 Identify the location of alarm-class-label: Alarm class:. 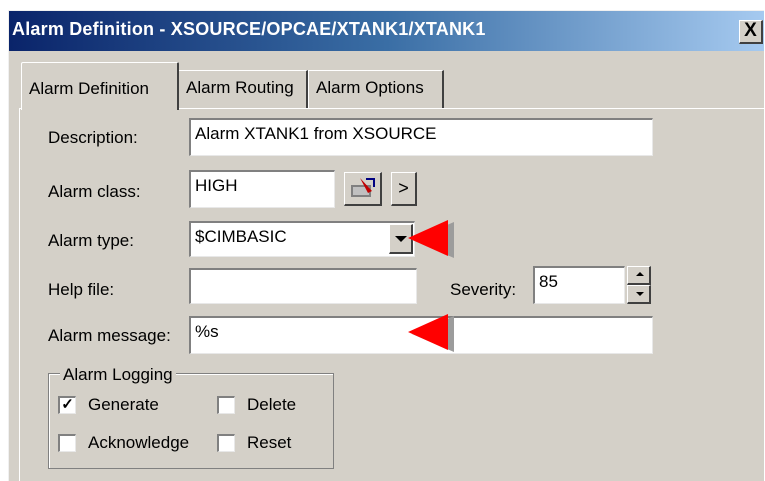
(94, 191).